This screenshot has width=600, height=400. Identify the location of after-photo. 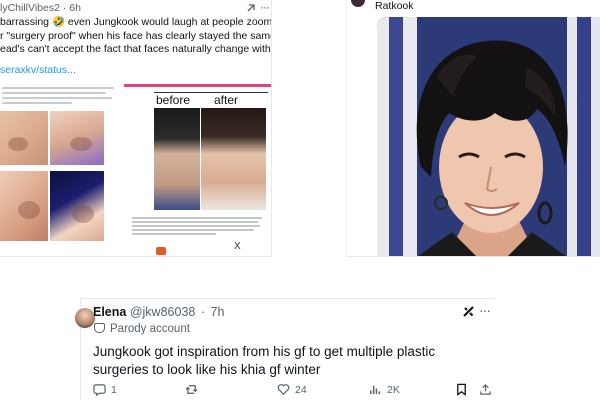
(233, 159).